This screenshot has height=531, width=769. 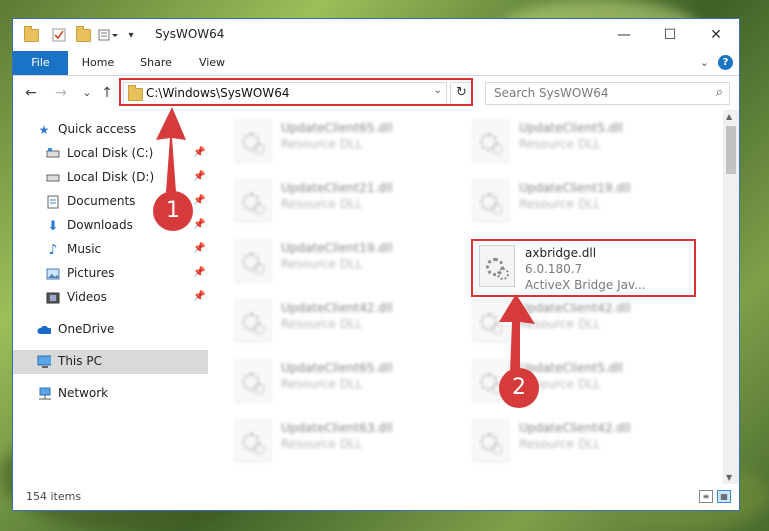 What do you see at coordinates (97, 129) in the screenshot?
I see `sidebar-item-label: Quick access` at bounding box center [97, 129].